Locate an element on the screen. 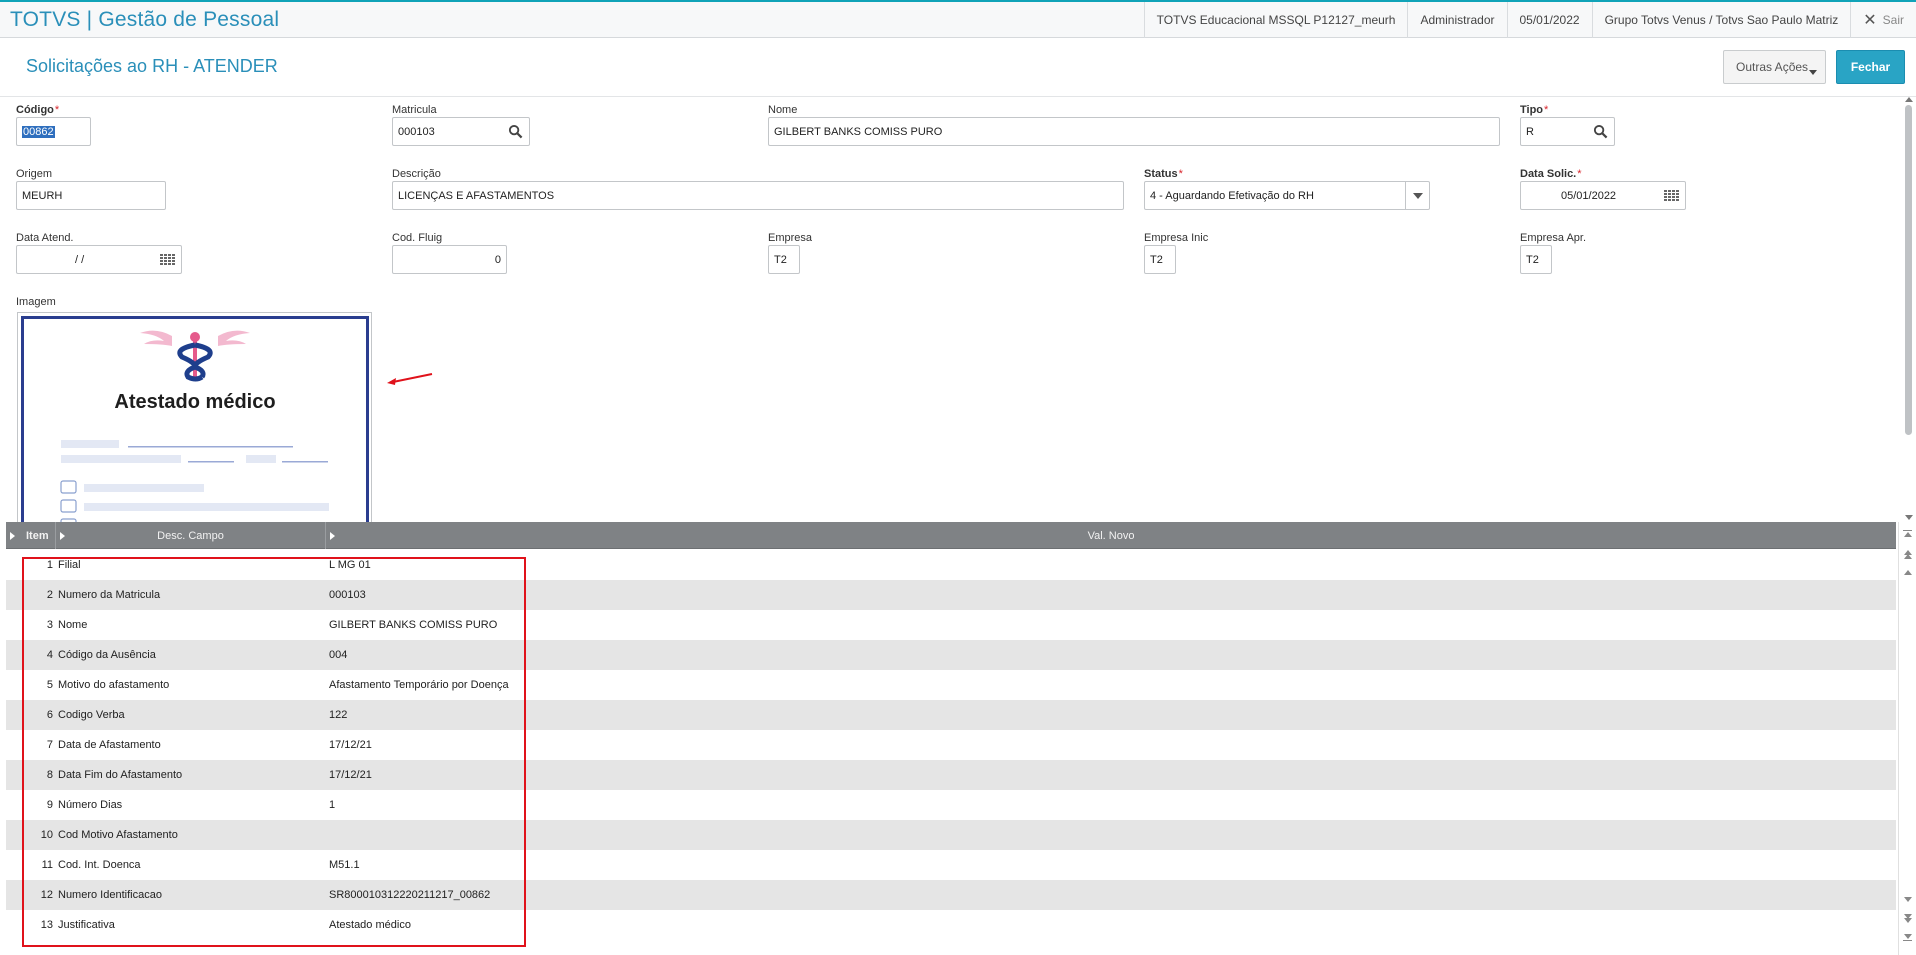 This screenshot has width=1916, height=955. empresa-inic-label: Empresa Inic is located at coordinates (1176, 238).